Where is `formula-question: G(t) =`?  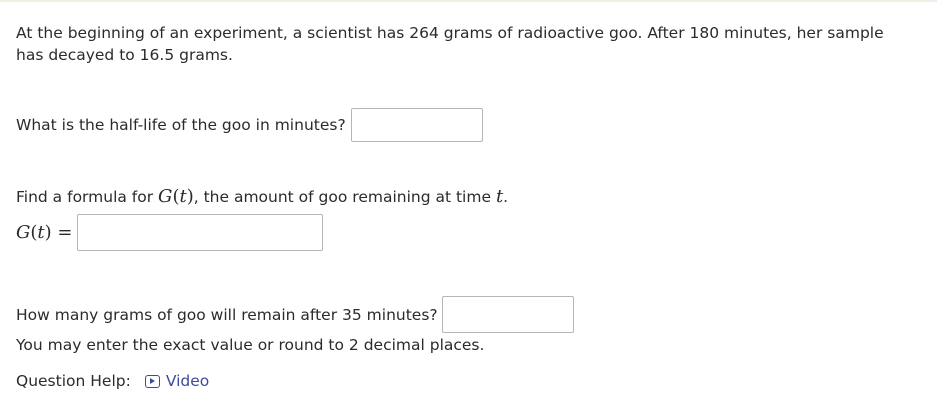 formula-question: G(t) = is located at coordinates (169, 232).